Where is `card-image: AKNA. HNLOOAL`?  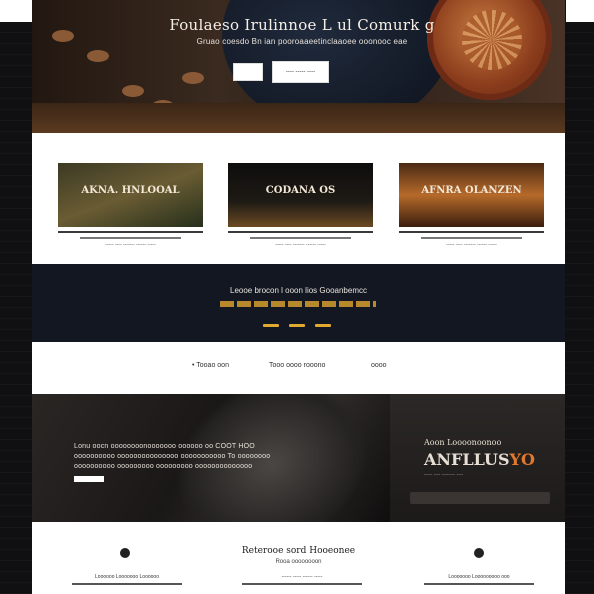 card-image: AKNA. HNLOOAL is located at coordinates (130, 195).